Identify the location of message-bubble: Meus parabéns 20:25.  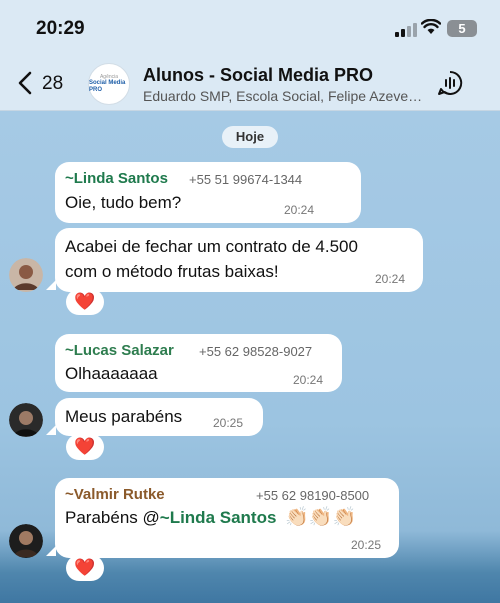
(159, 417).